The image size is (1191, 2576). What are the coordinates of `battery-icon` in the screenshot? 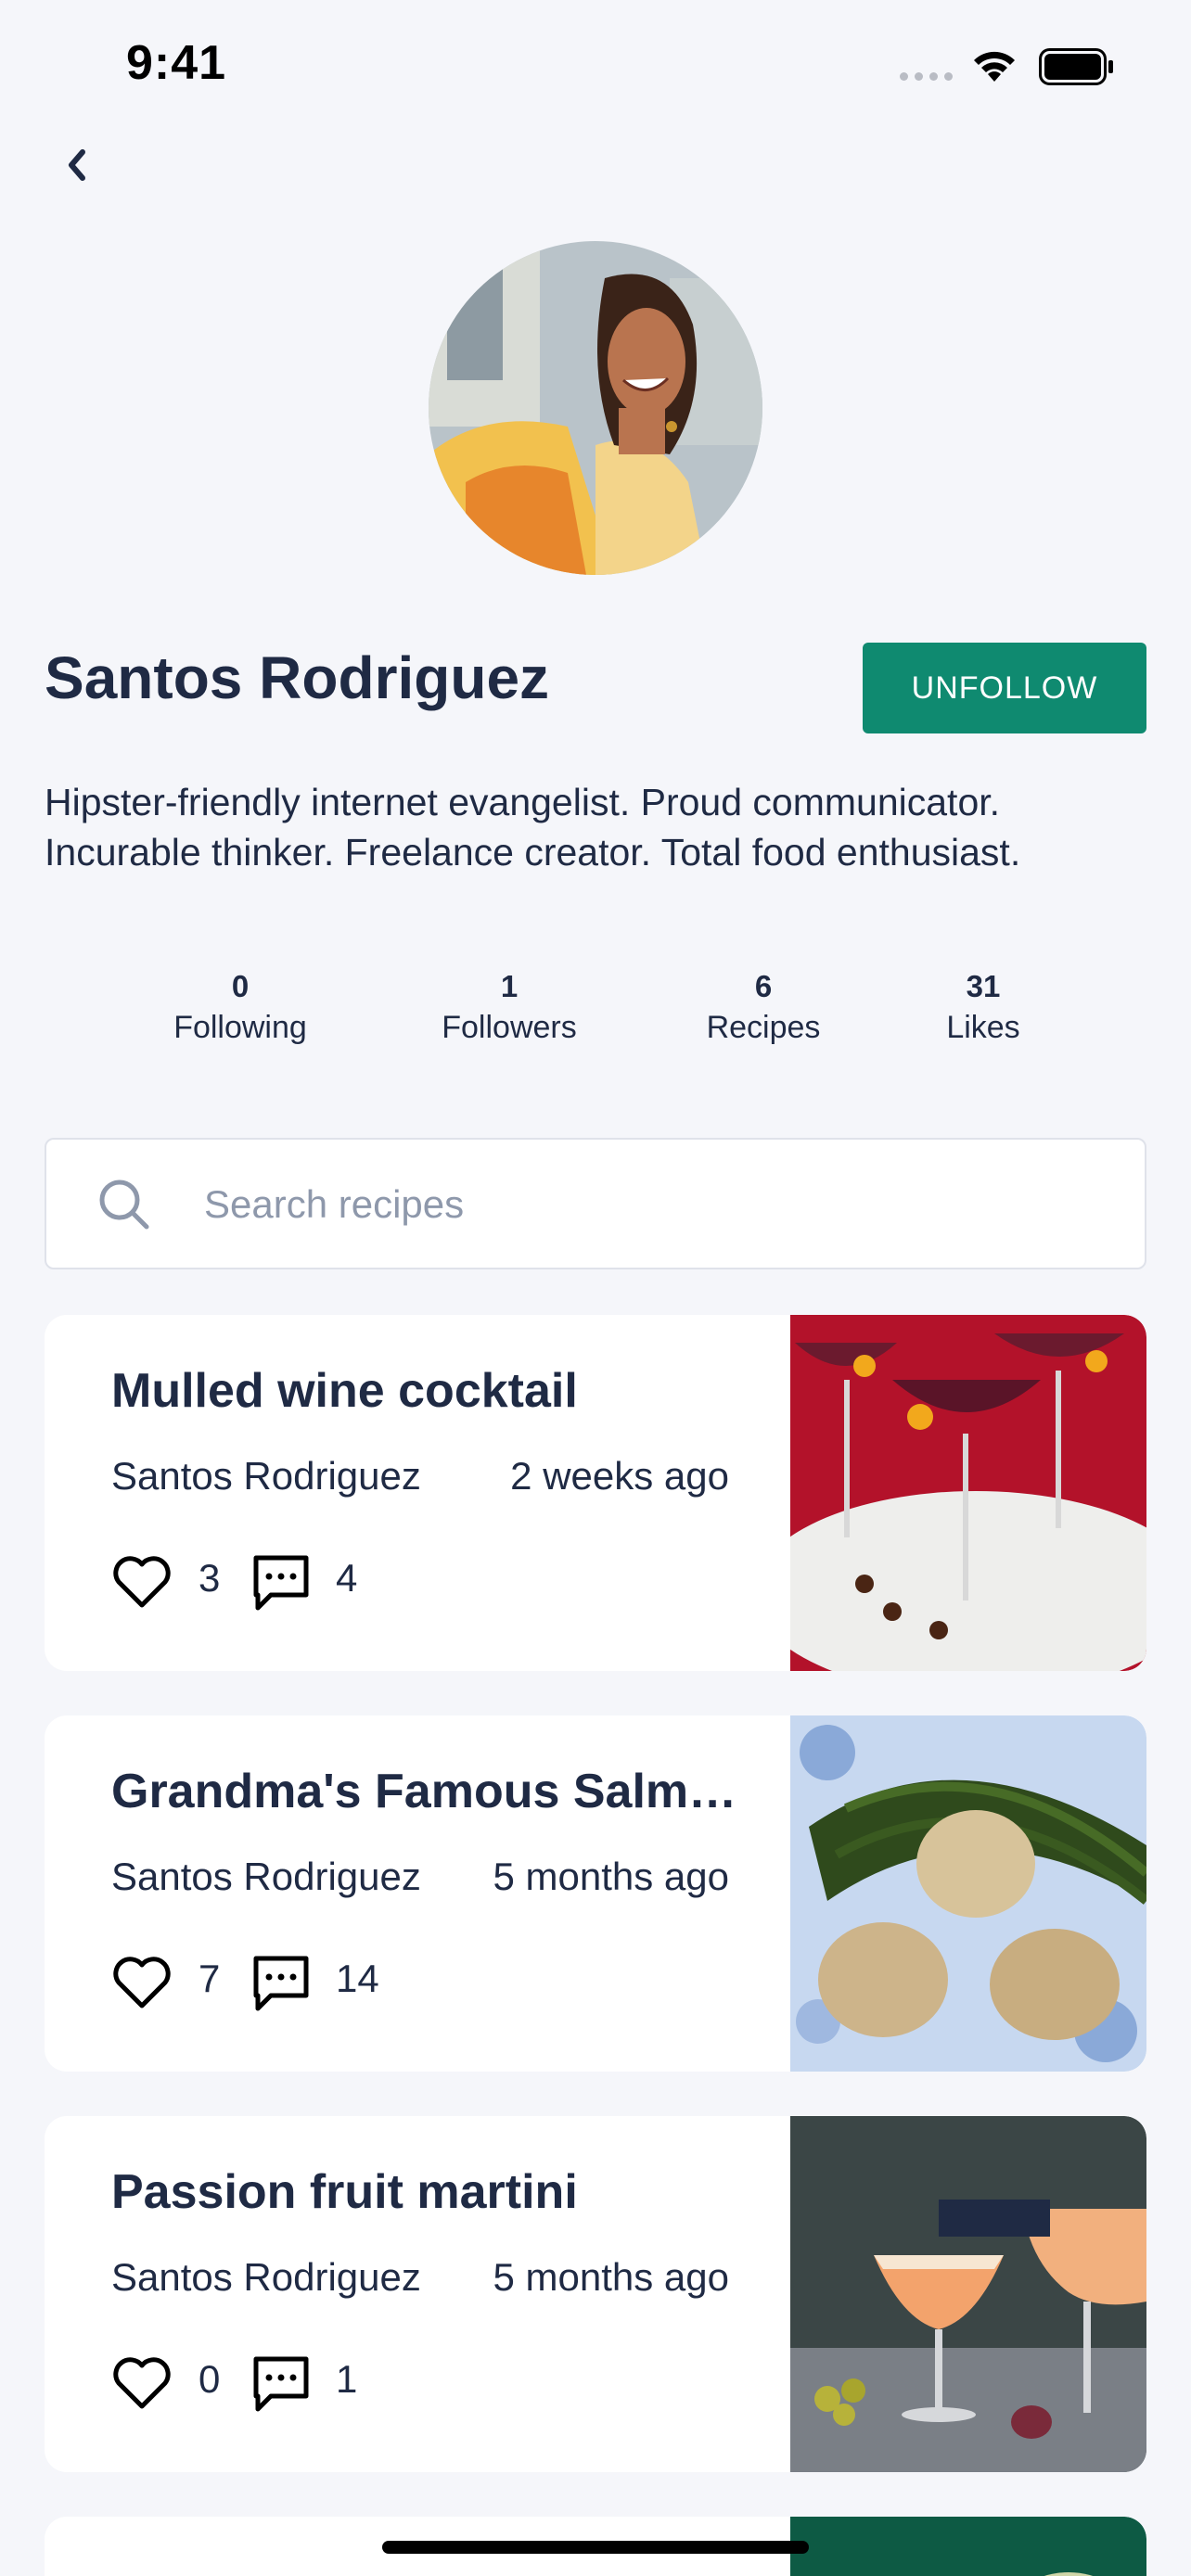 It's located at (1076, 66).